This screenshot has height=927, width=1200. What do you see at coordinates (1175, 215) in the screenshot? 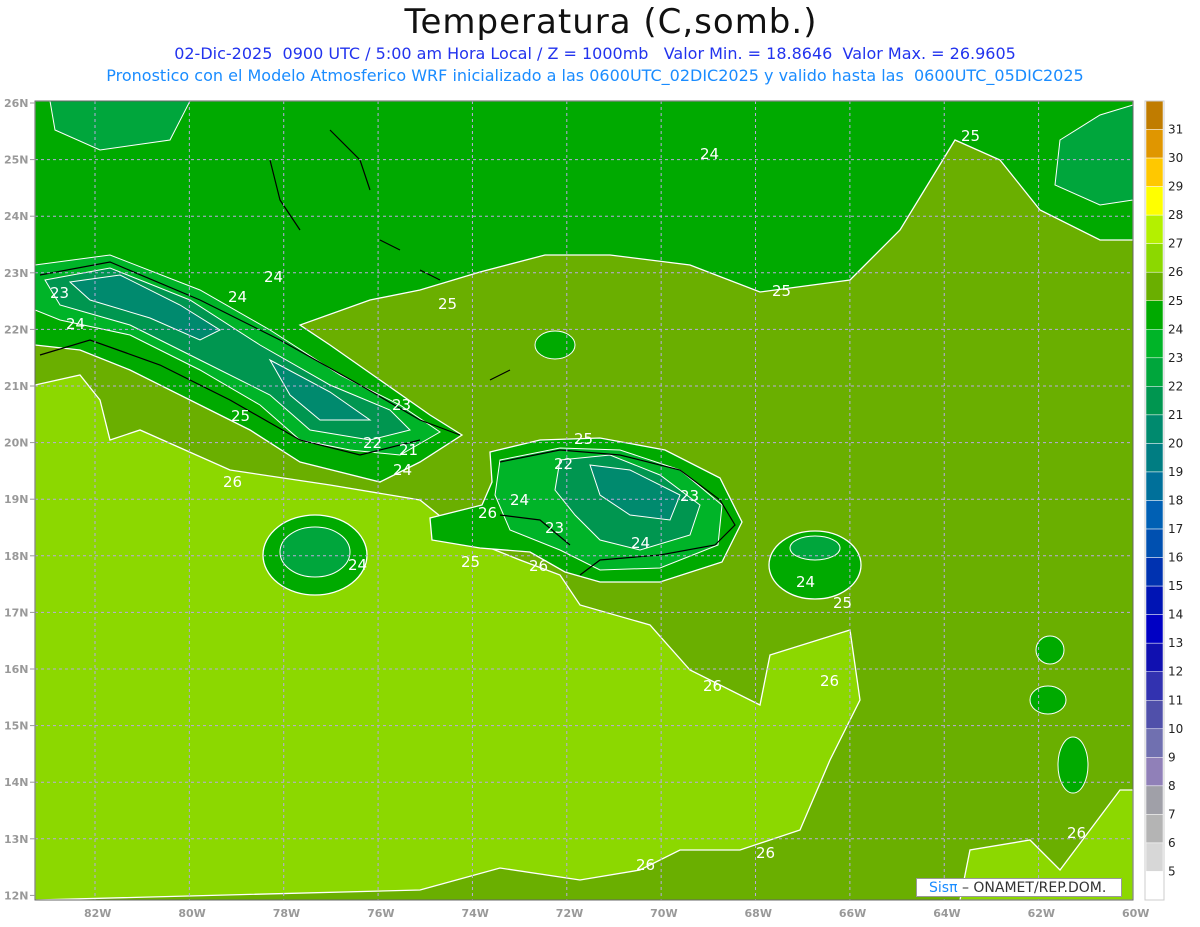
I see `colorbar-label: 28` at bounding box center [1175, 215].